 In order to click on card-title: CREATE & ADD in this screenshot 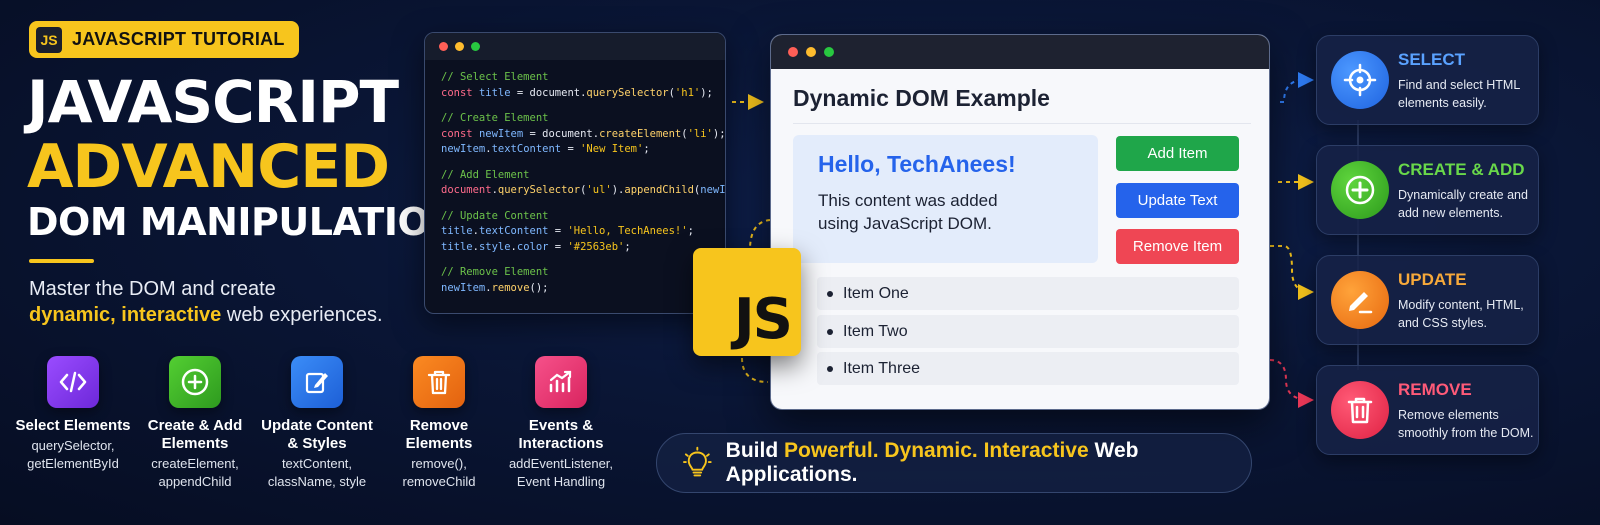, I will do `click(1461, 169)`.